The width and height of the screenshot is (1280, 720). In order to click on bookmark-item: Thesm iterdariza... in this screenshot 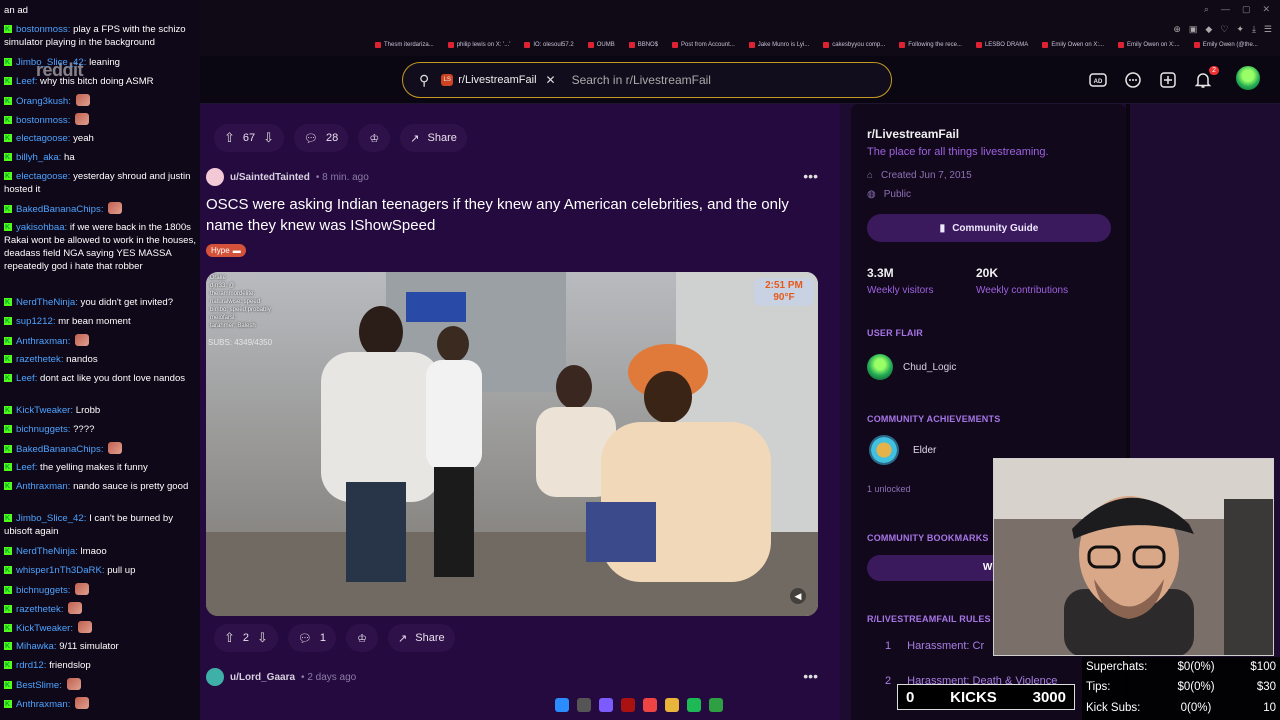, I will do `click(404, 45)`.